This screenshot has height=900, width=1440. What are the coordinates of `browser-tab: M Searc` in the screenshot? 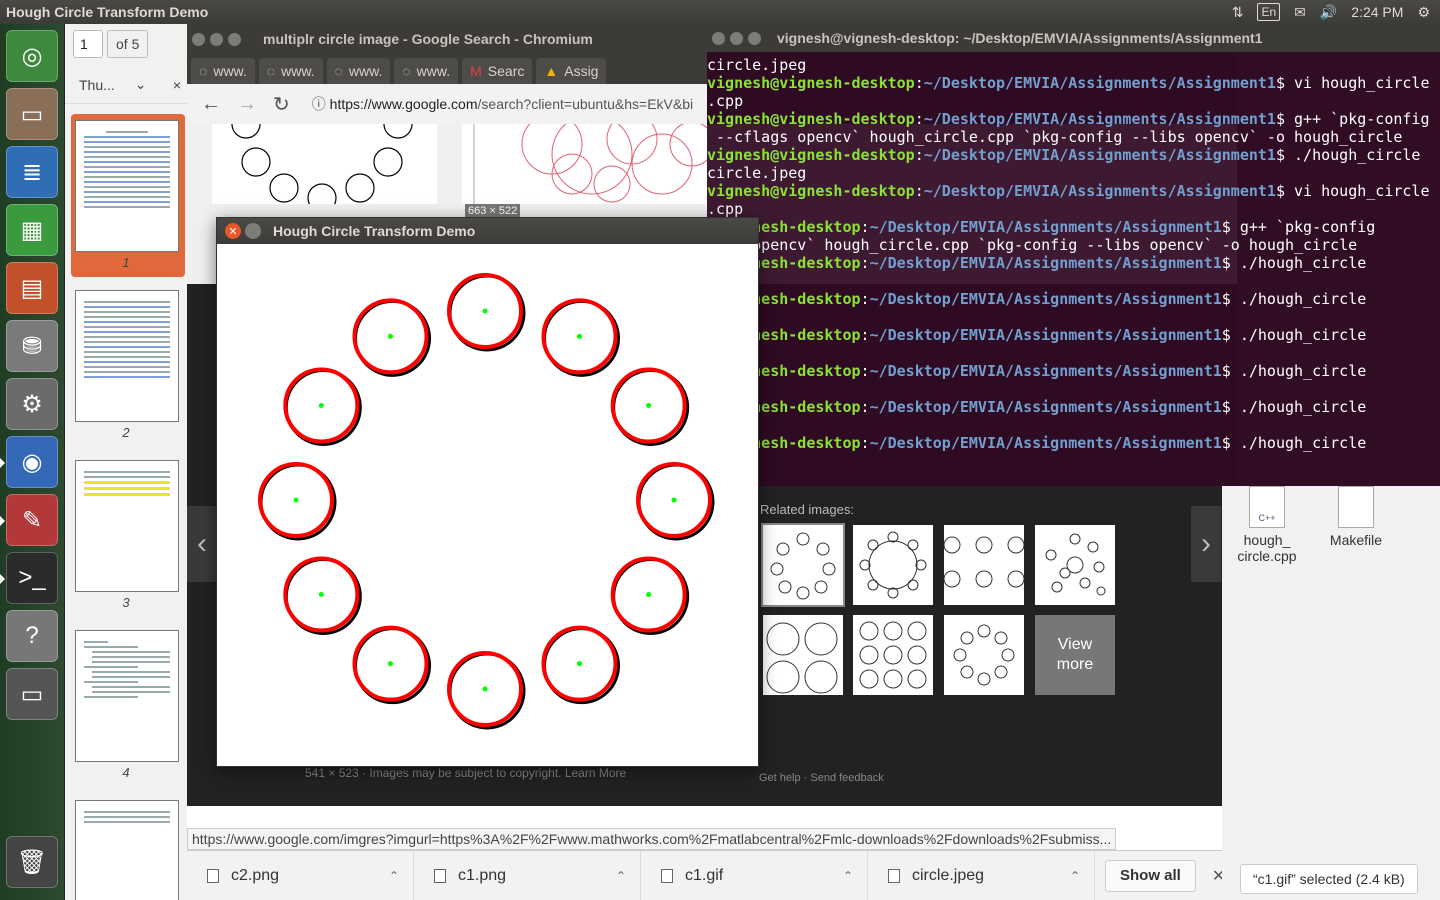 It's located at (497, 71).